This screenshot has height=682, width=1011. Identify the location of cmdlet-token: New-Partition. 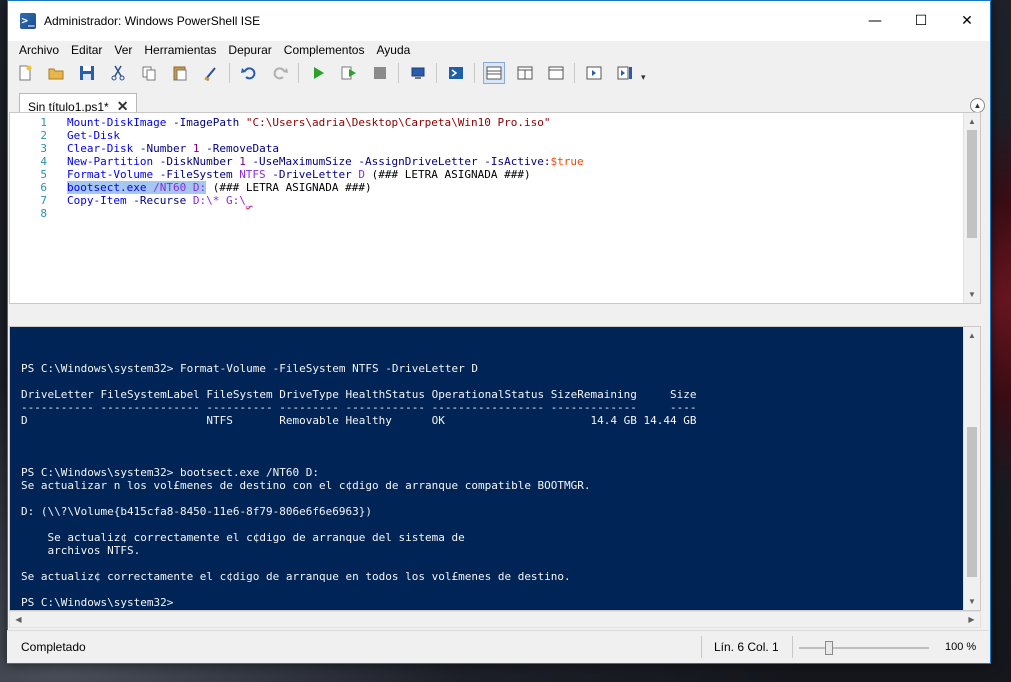
(110, 161).